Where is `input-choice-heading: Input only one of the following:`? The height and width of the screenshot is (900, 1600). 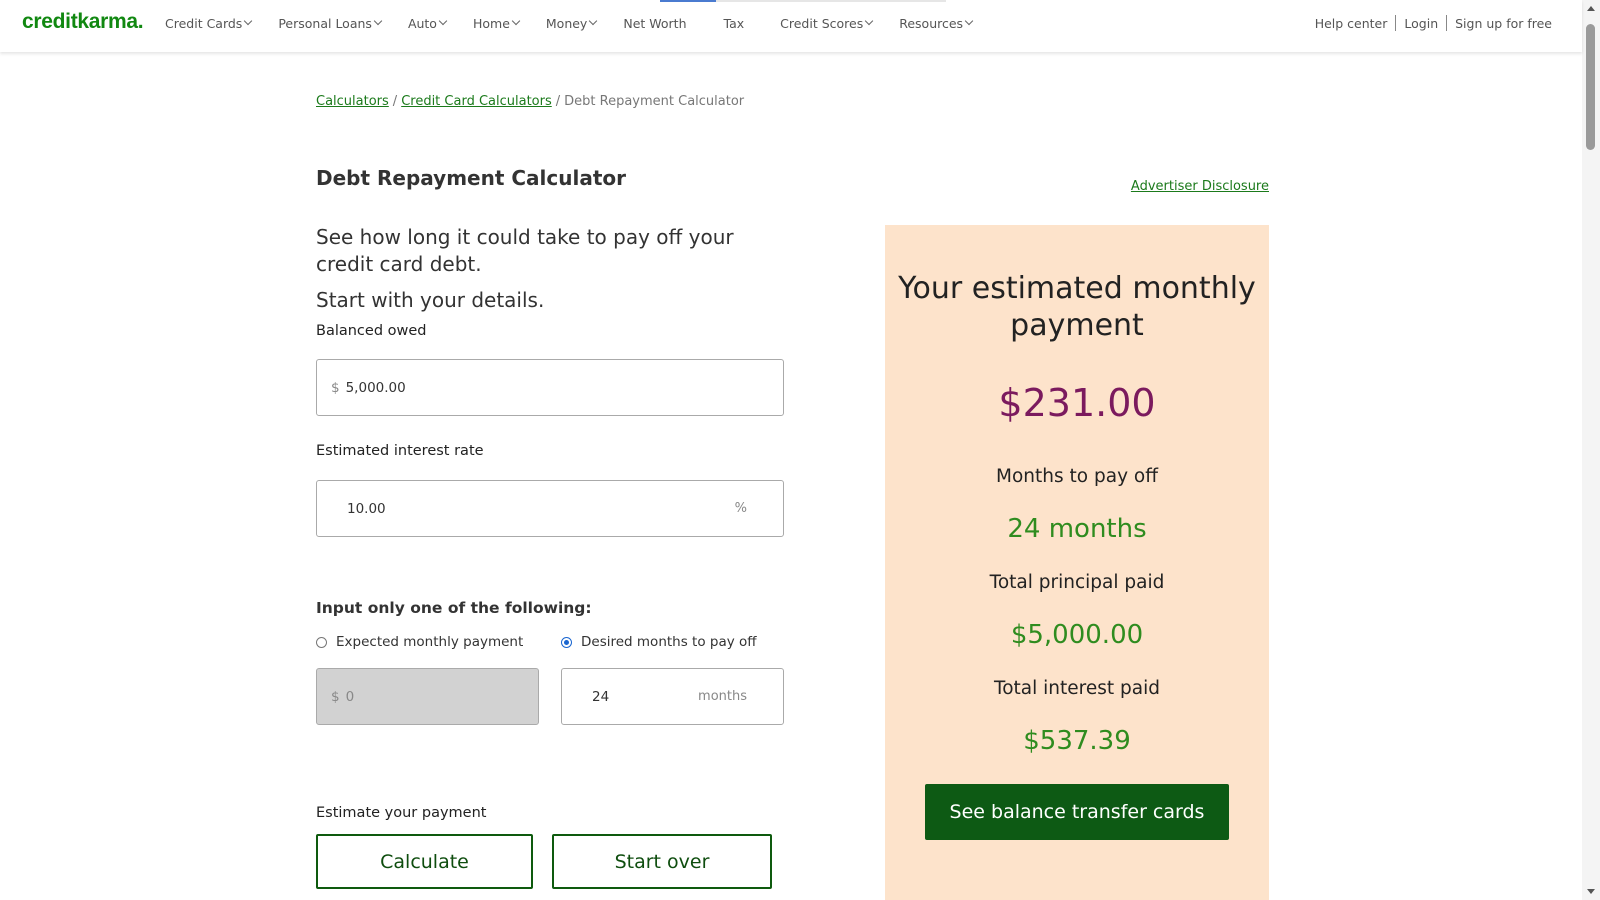 input-choice-heading: Input only one of the following: is located at coordinates (454, 608).